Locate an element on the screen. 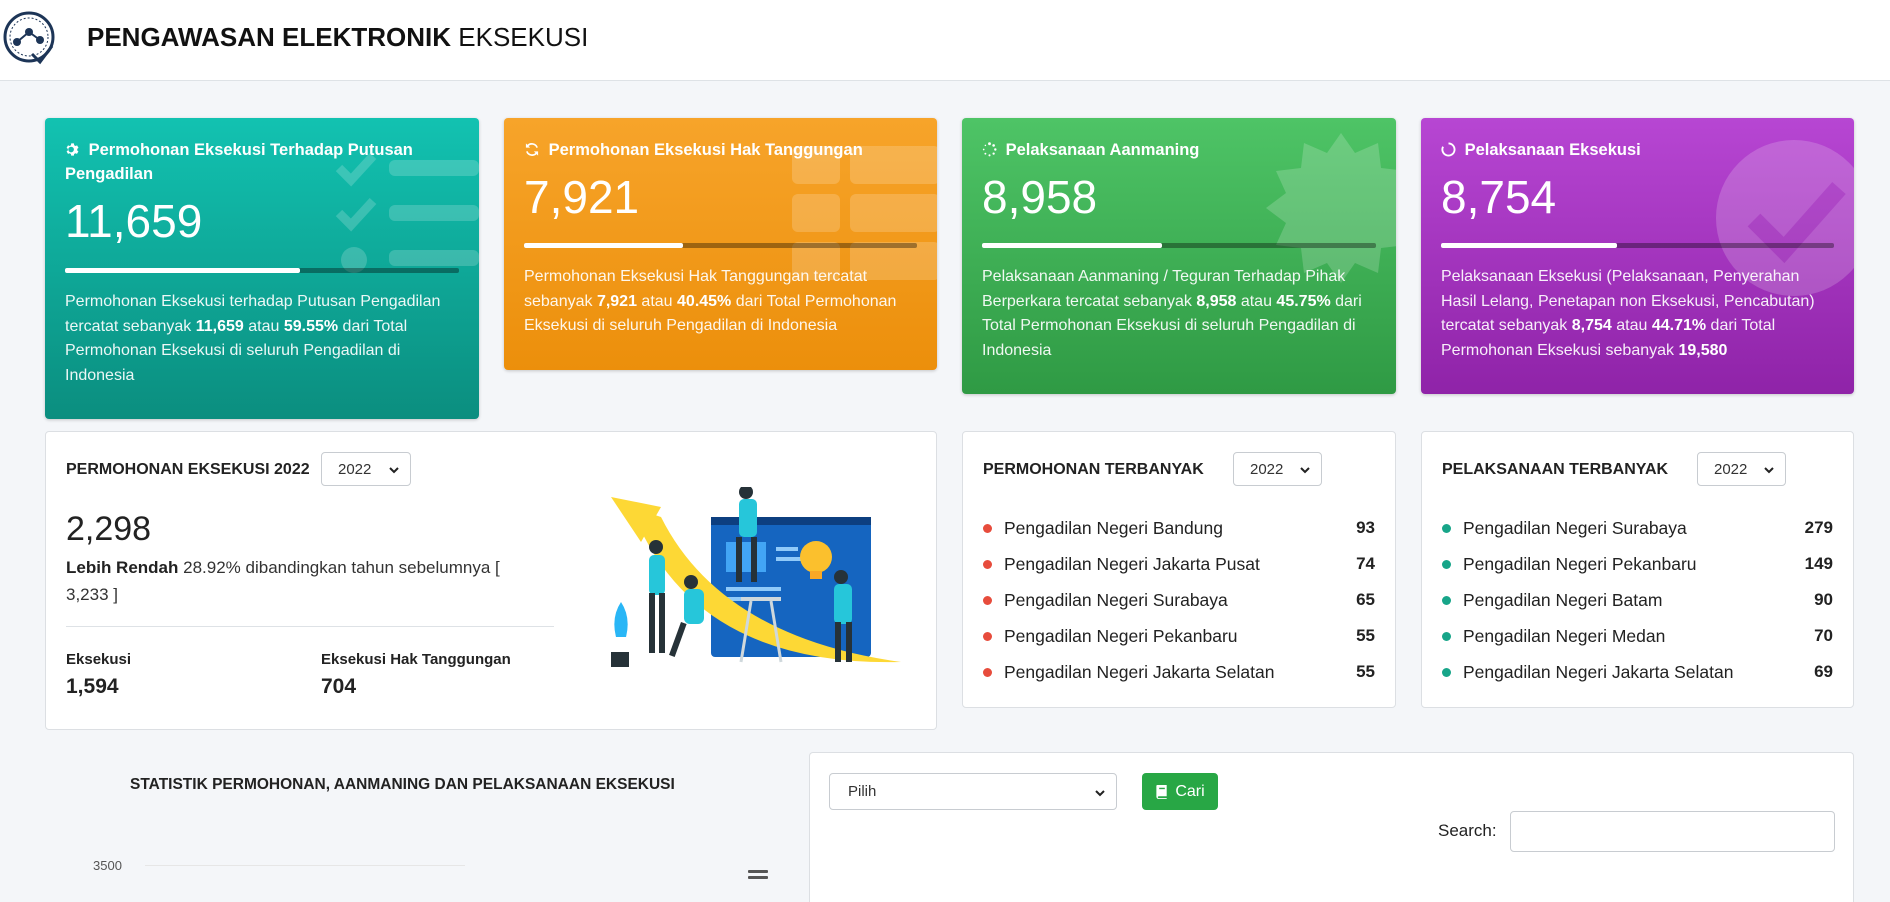  list-item: Pengadilan Negeri Pekanbaru 149 is located at coordinates (1637, 564).